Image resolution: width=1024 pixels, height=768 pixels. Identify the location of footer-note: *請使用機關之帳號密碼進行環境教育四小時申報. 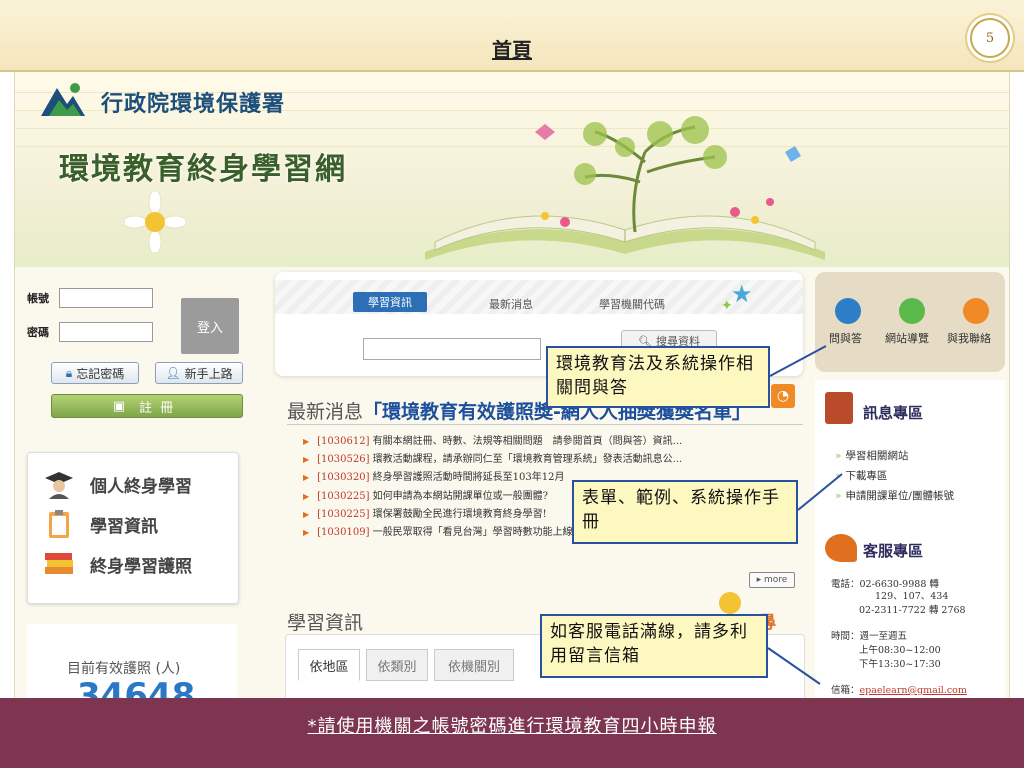
(512, 726).